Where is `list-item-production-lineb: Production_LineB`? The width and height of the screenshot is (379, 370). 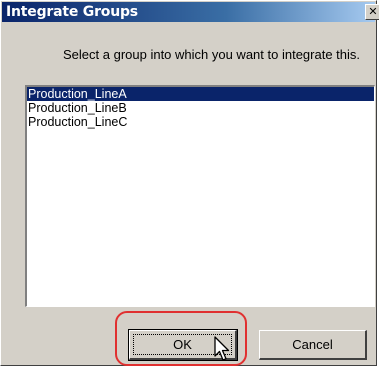 list-item-production-lineb: Production_LineB is located at coordinates (200, 108).